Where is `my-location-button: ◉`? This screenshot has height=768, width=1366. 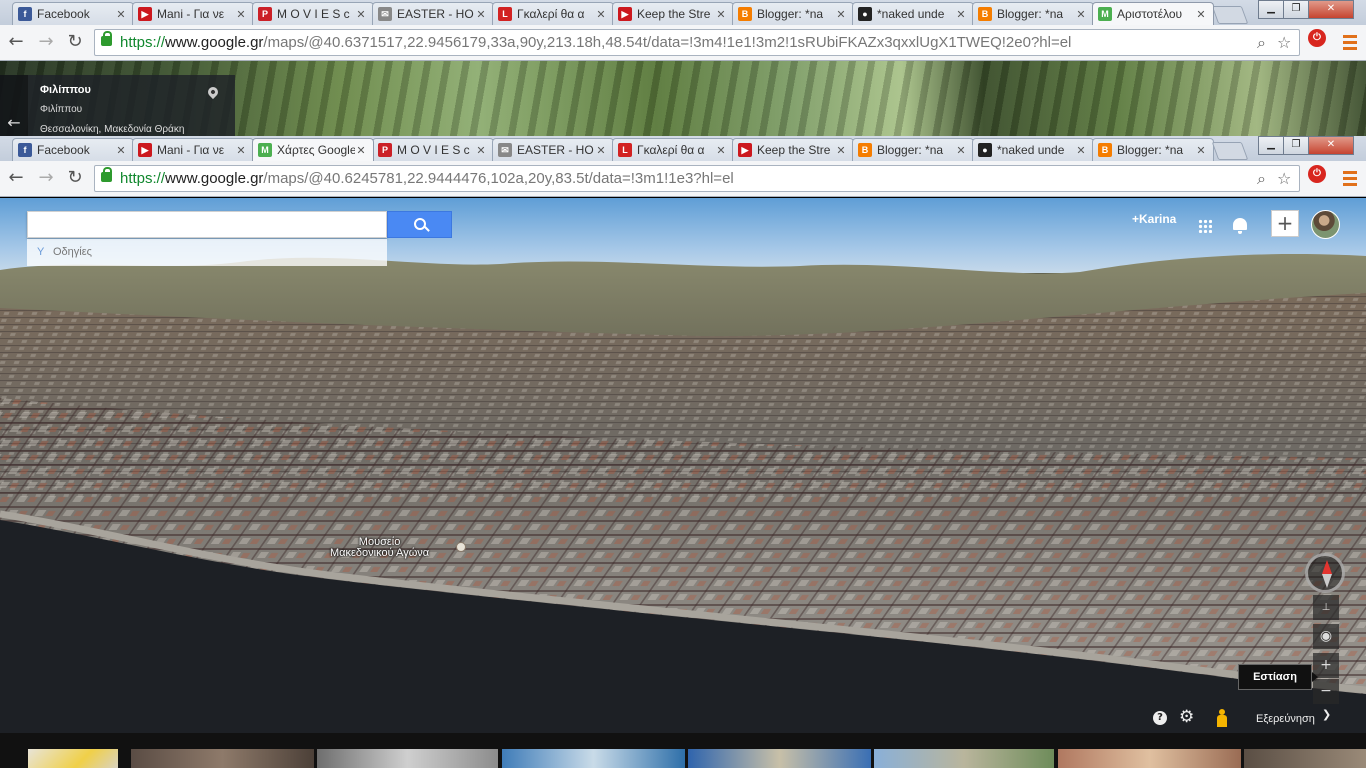 my-location-button: ◉ is located at coordinates (1326, 636).